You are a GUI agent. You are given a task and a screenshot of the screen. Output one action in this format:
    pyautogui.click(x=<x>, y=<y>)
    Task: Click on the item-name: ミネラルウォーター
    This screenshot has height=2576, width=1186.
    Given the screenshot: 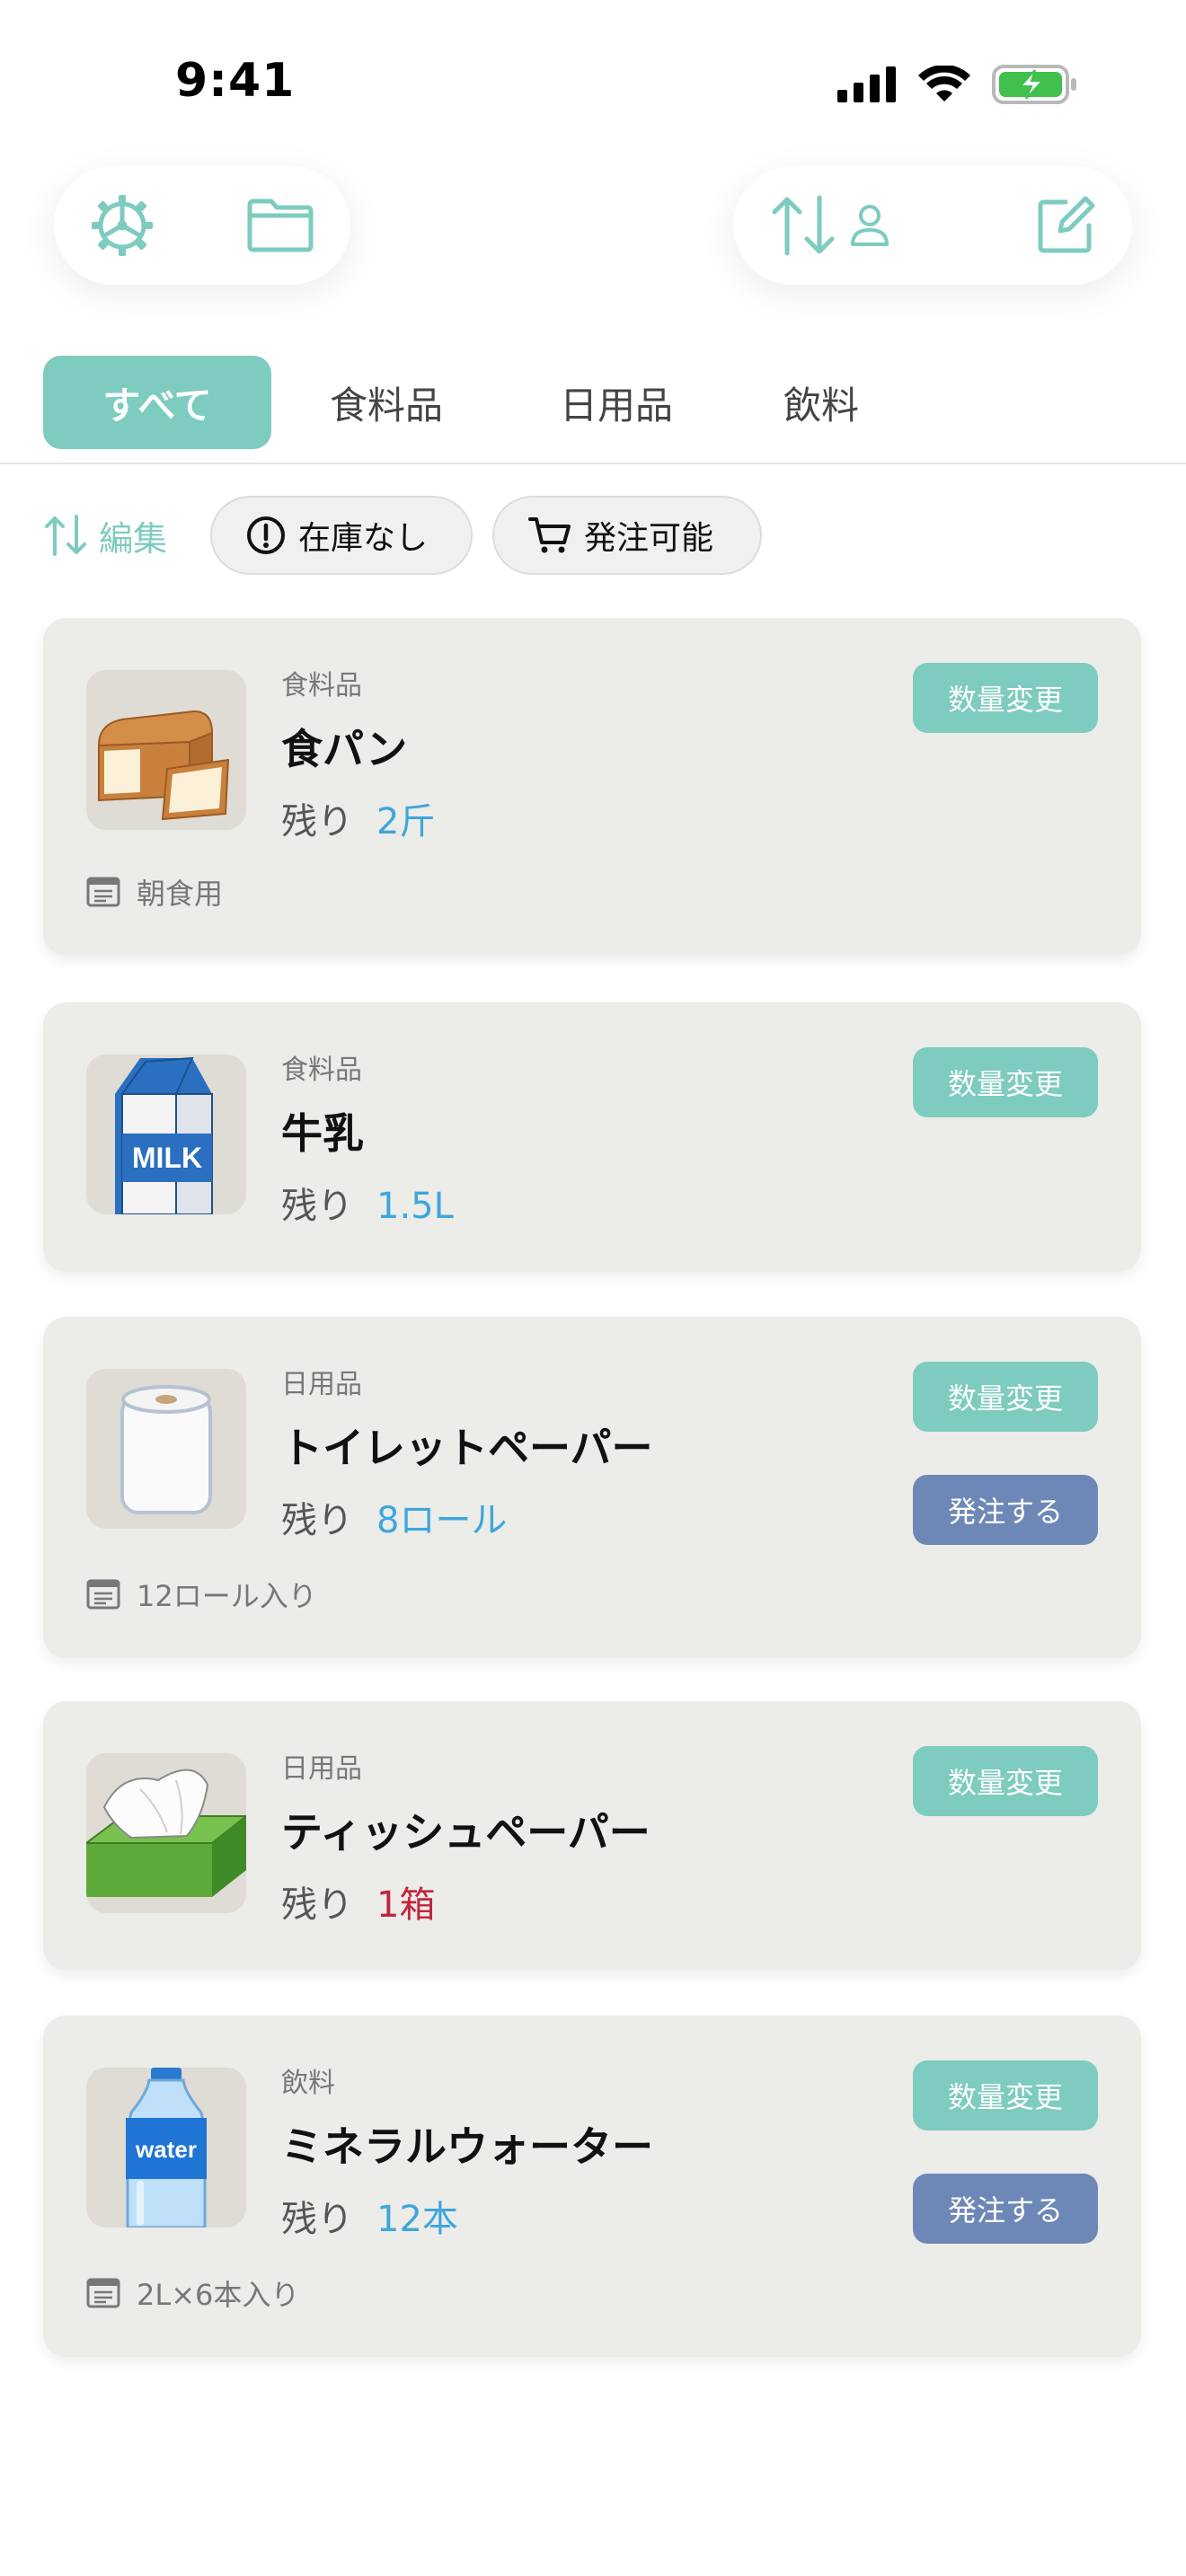 What is the action you would take?
    pyautogui.click(x=467, y=2146)
    